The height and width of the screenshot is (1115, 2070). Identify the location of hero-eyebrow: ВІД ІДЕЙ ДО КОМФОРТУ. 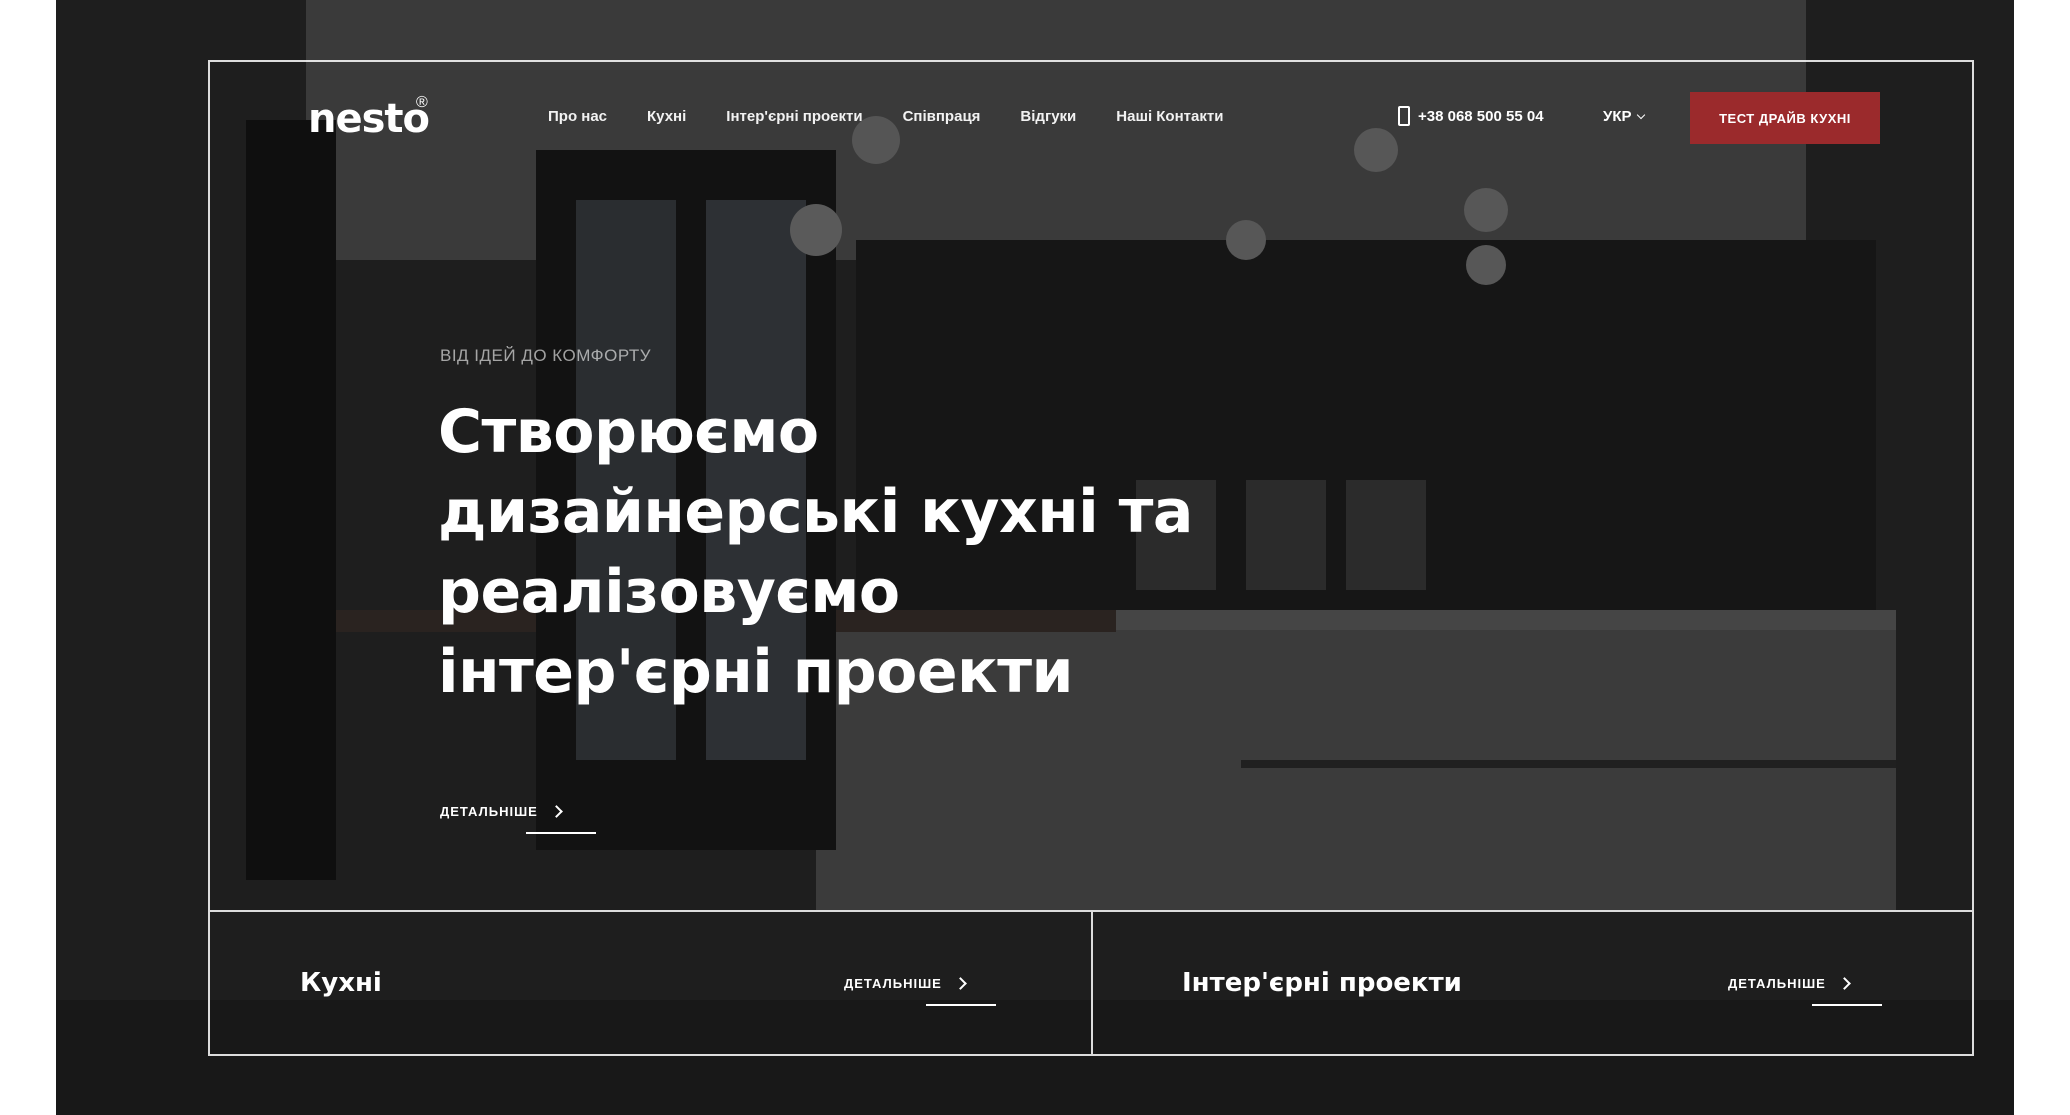
(546, 355).